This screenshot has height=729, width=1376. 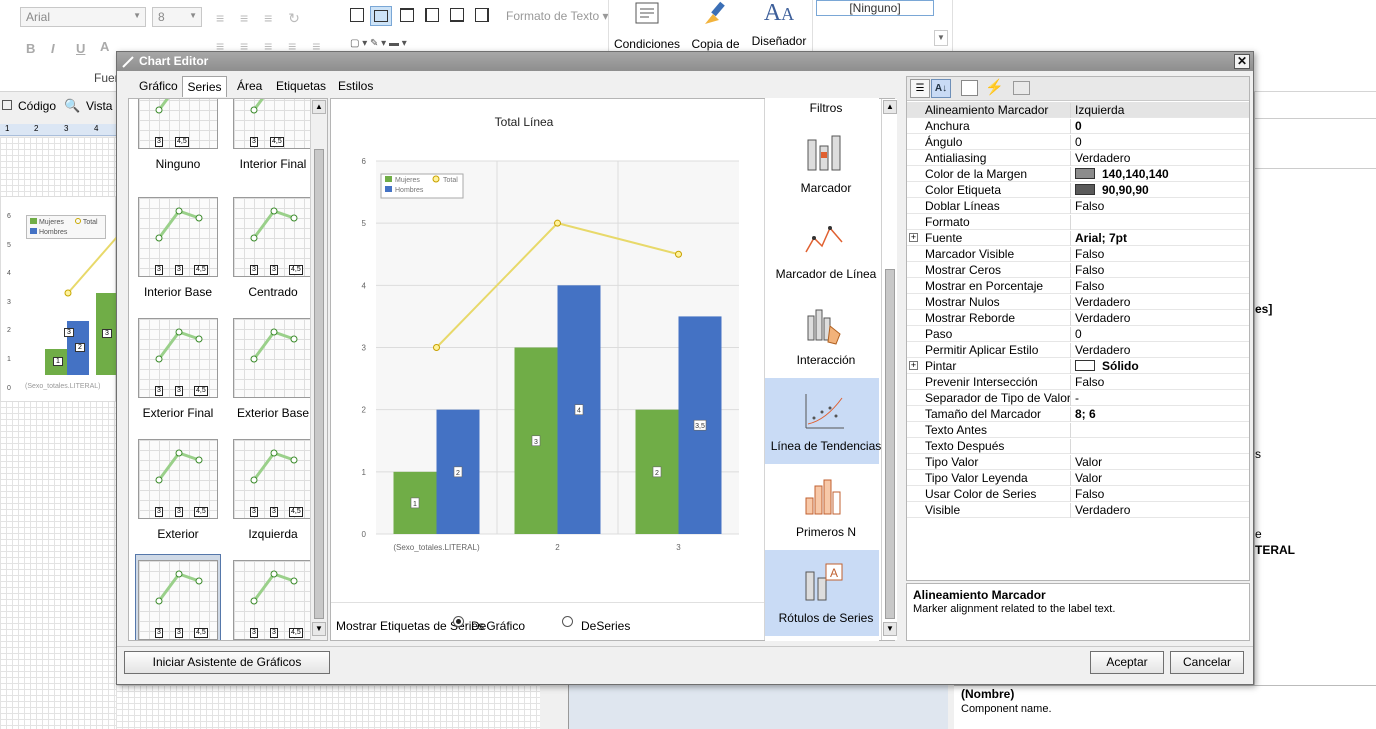 I want to click on property-row: Tamaño del Marcador 8; 6, so click(x=1078, y=414).